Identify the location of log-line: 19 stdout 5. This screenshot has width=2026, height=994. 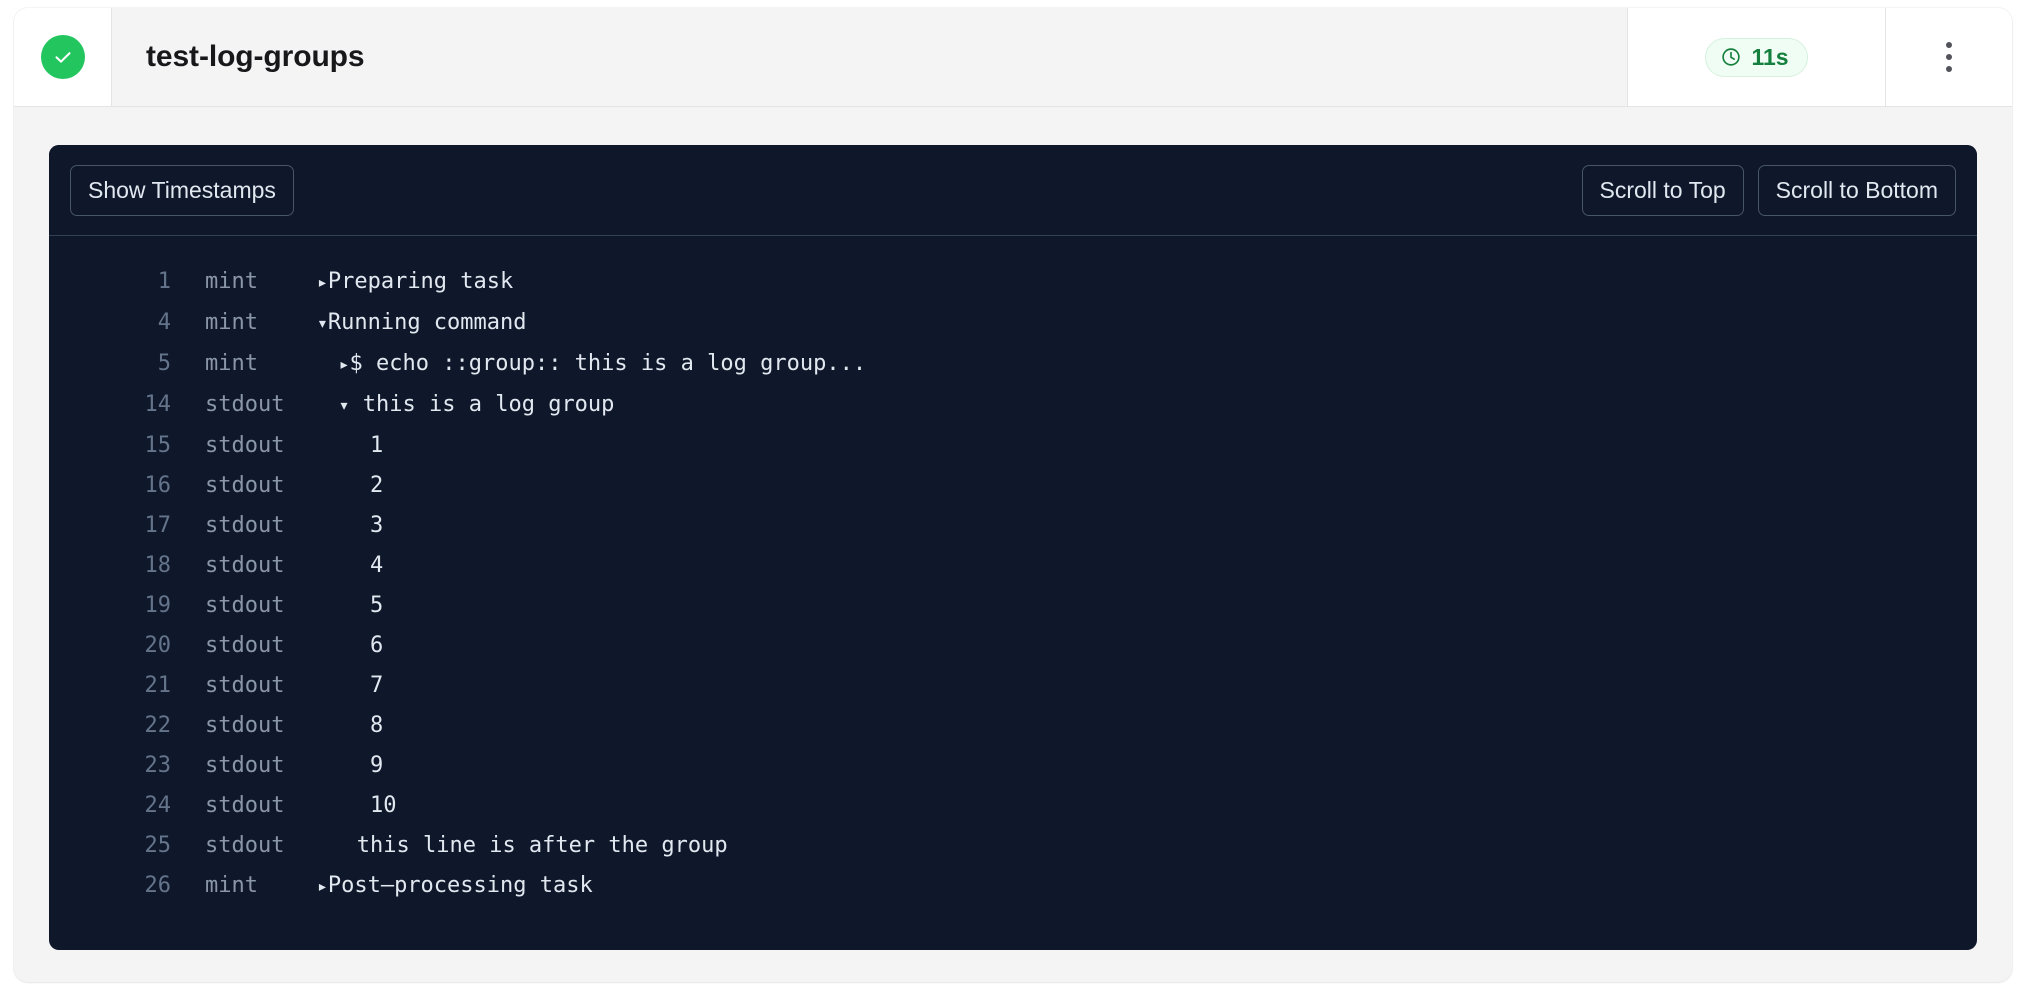
(1013, 606).